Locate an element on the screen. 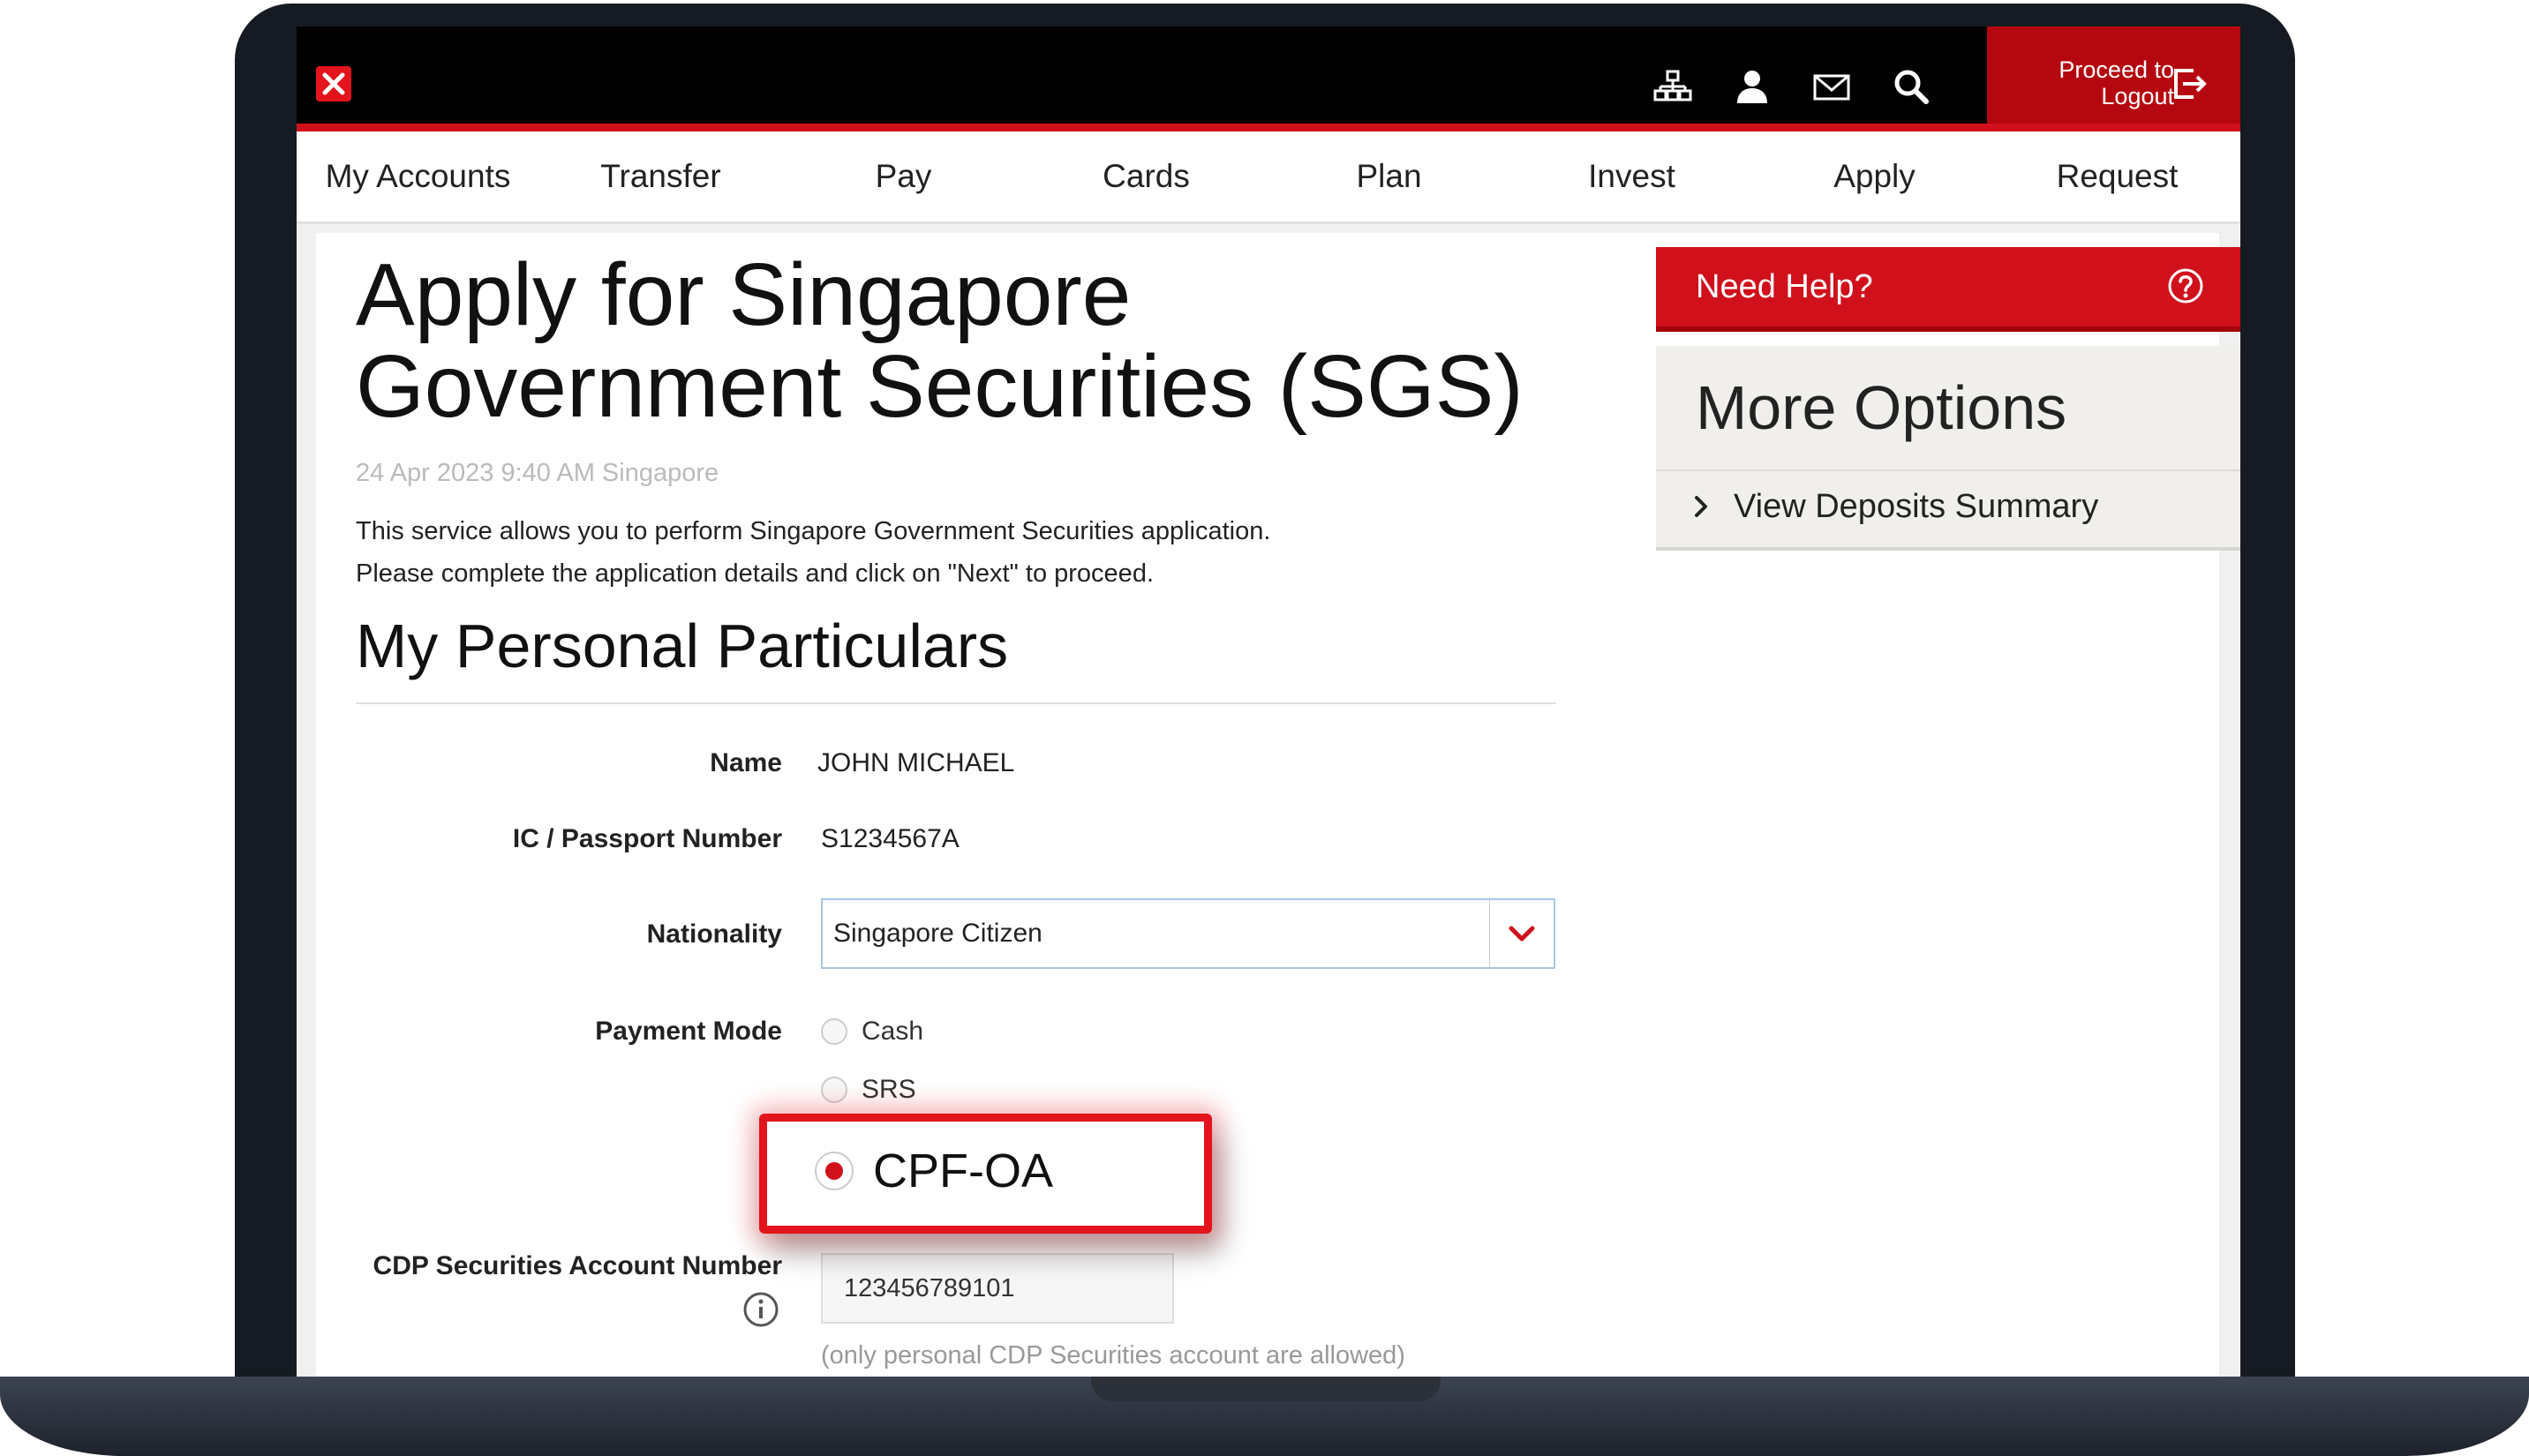  info-icon is located at coordinates (760, 1309).